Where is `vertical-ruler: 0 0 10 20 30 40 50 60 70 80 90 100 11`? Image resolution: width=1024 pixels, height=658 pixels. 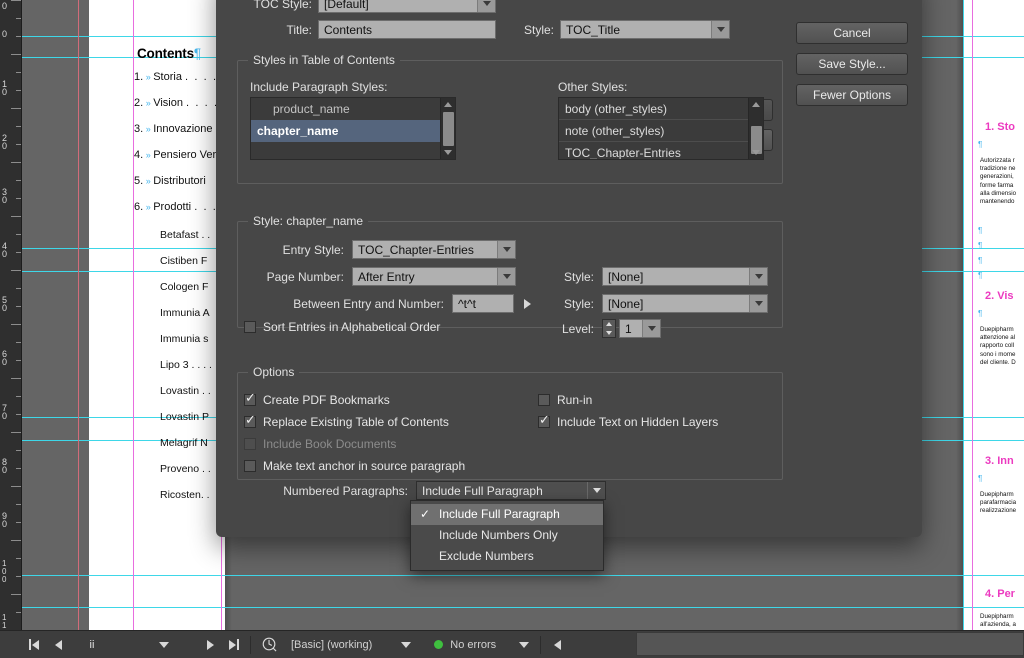 vertical-ruler: 0 0 10 20 30 40 50 60 70 80 90 100 11 is located at coordinates (11, 315).